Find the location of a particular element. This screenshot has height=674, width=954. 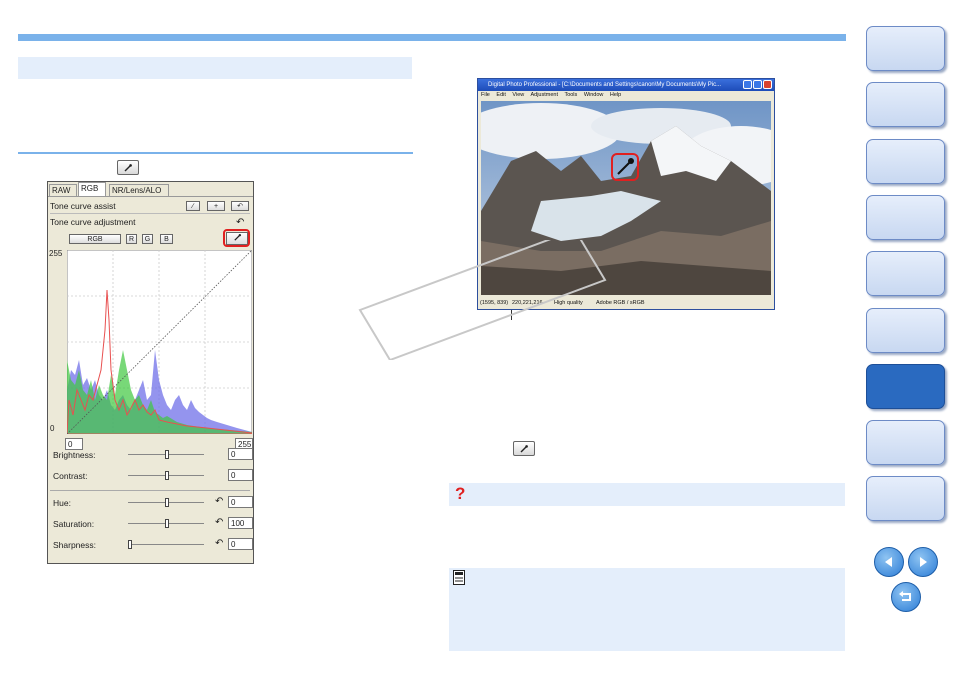

return-button is located at coordinates (906, 597).